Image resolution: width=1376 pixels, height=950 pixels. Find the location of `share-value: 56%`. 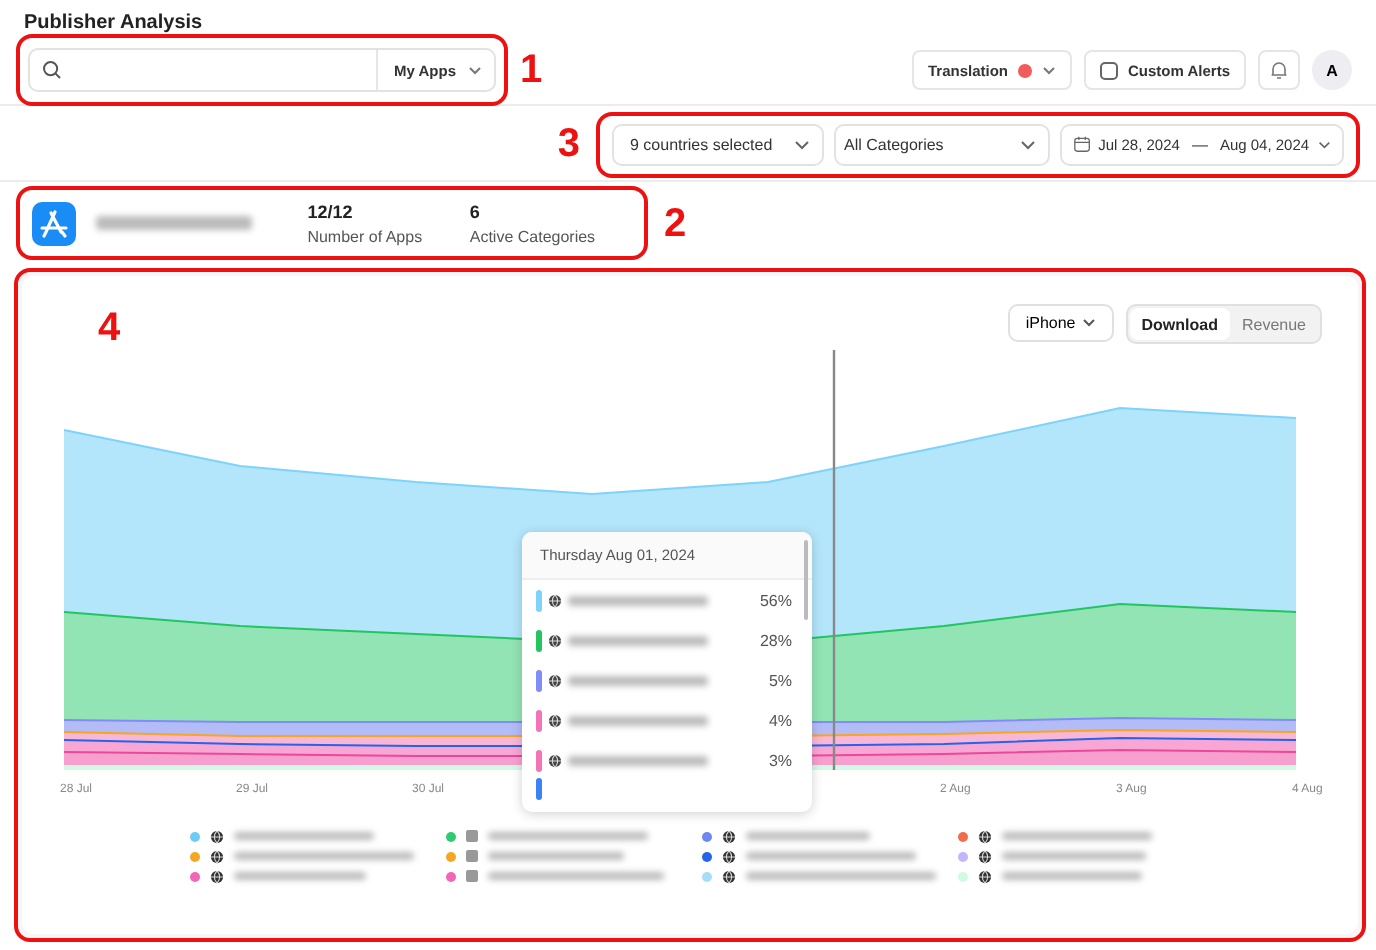

share-value: 56% is located at coordinates (775, 600).